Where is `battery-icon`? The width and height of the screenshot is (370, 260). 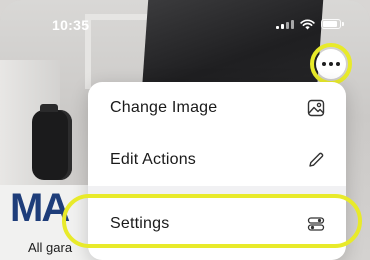 battery-icon is located at coordinates (332, 24).